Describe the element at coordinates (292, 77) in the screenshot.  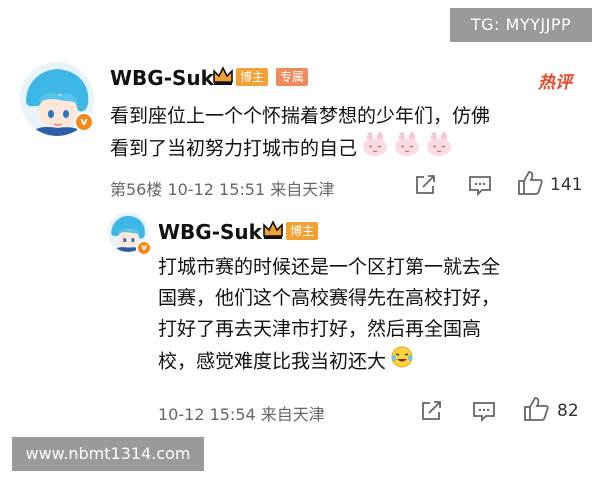
I see `pro-badge: 专属` at that location.